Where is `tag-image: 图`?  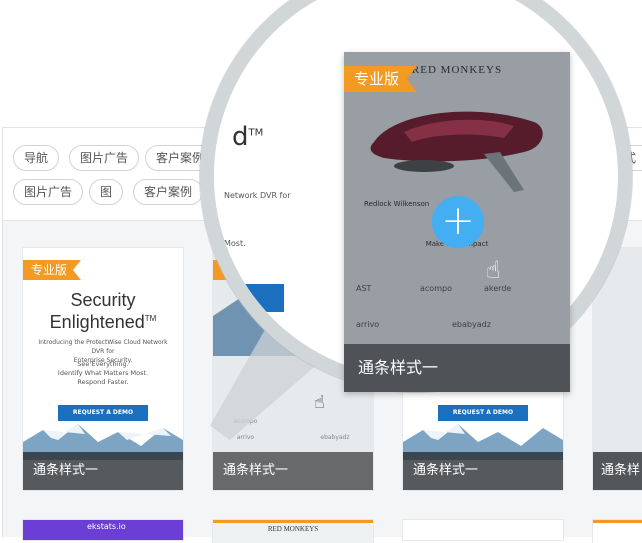
tag-image: 图 is located at coordinates (106, 192).